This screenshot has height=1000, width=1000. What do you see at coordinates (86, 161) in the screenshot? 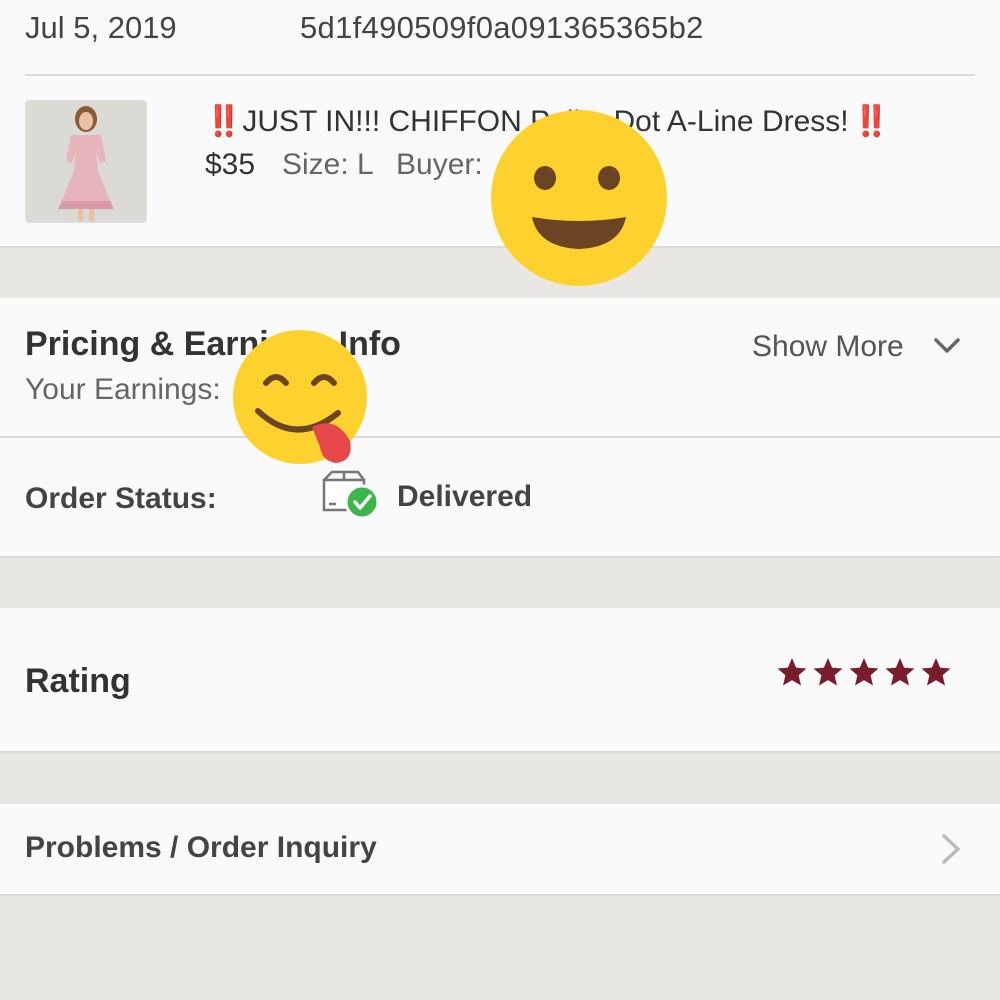
I see `item-thumbnail` at bounding box center [86, 161].